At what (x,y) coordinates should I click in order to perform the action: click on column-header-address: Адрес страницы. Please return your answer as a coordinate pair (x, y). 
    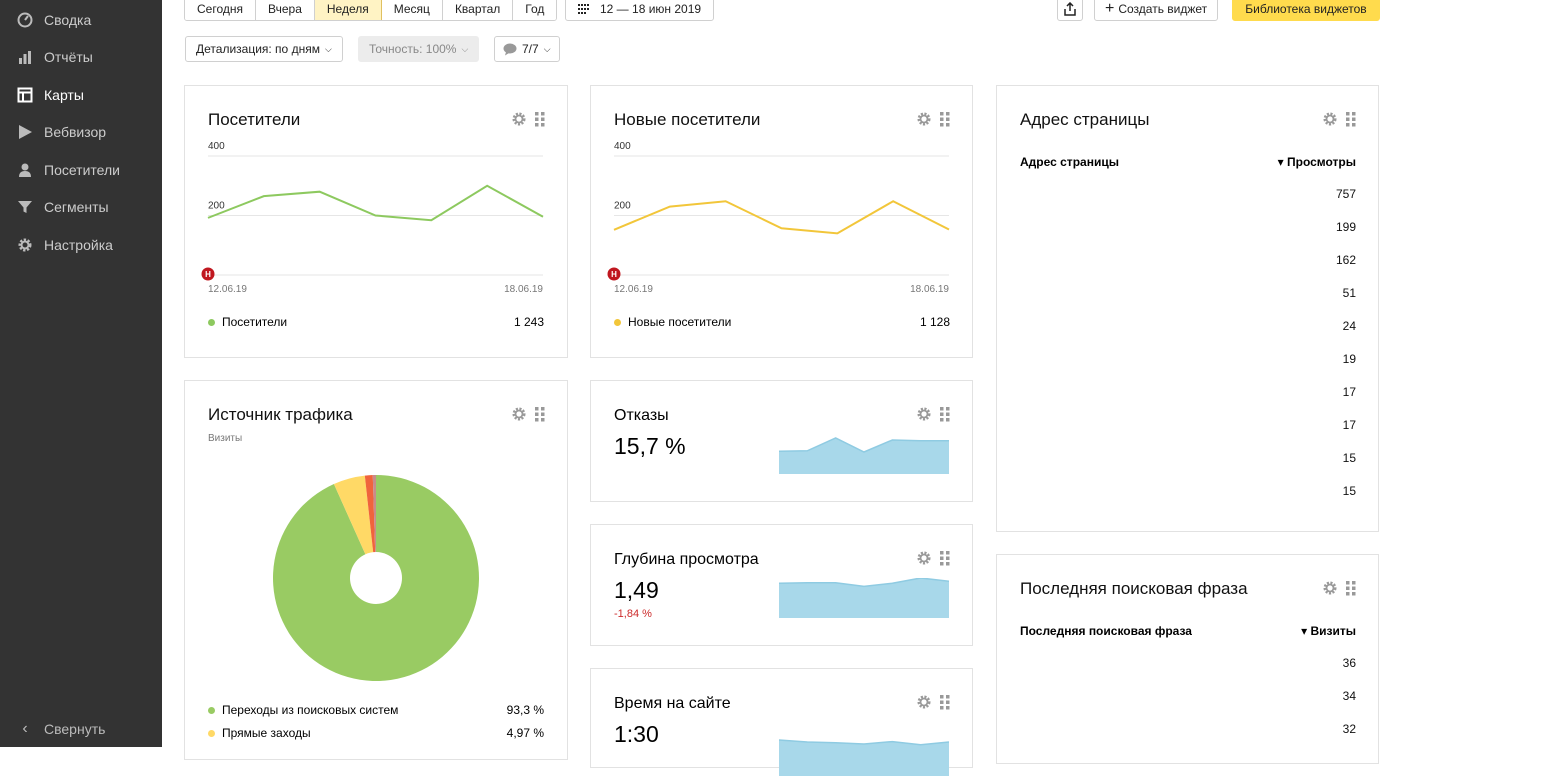
    Looking at the image, I should click on (1069, 162).